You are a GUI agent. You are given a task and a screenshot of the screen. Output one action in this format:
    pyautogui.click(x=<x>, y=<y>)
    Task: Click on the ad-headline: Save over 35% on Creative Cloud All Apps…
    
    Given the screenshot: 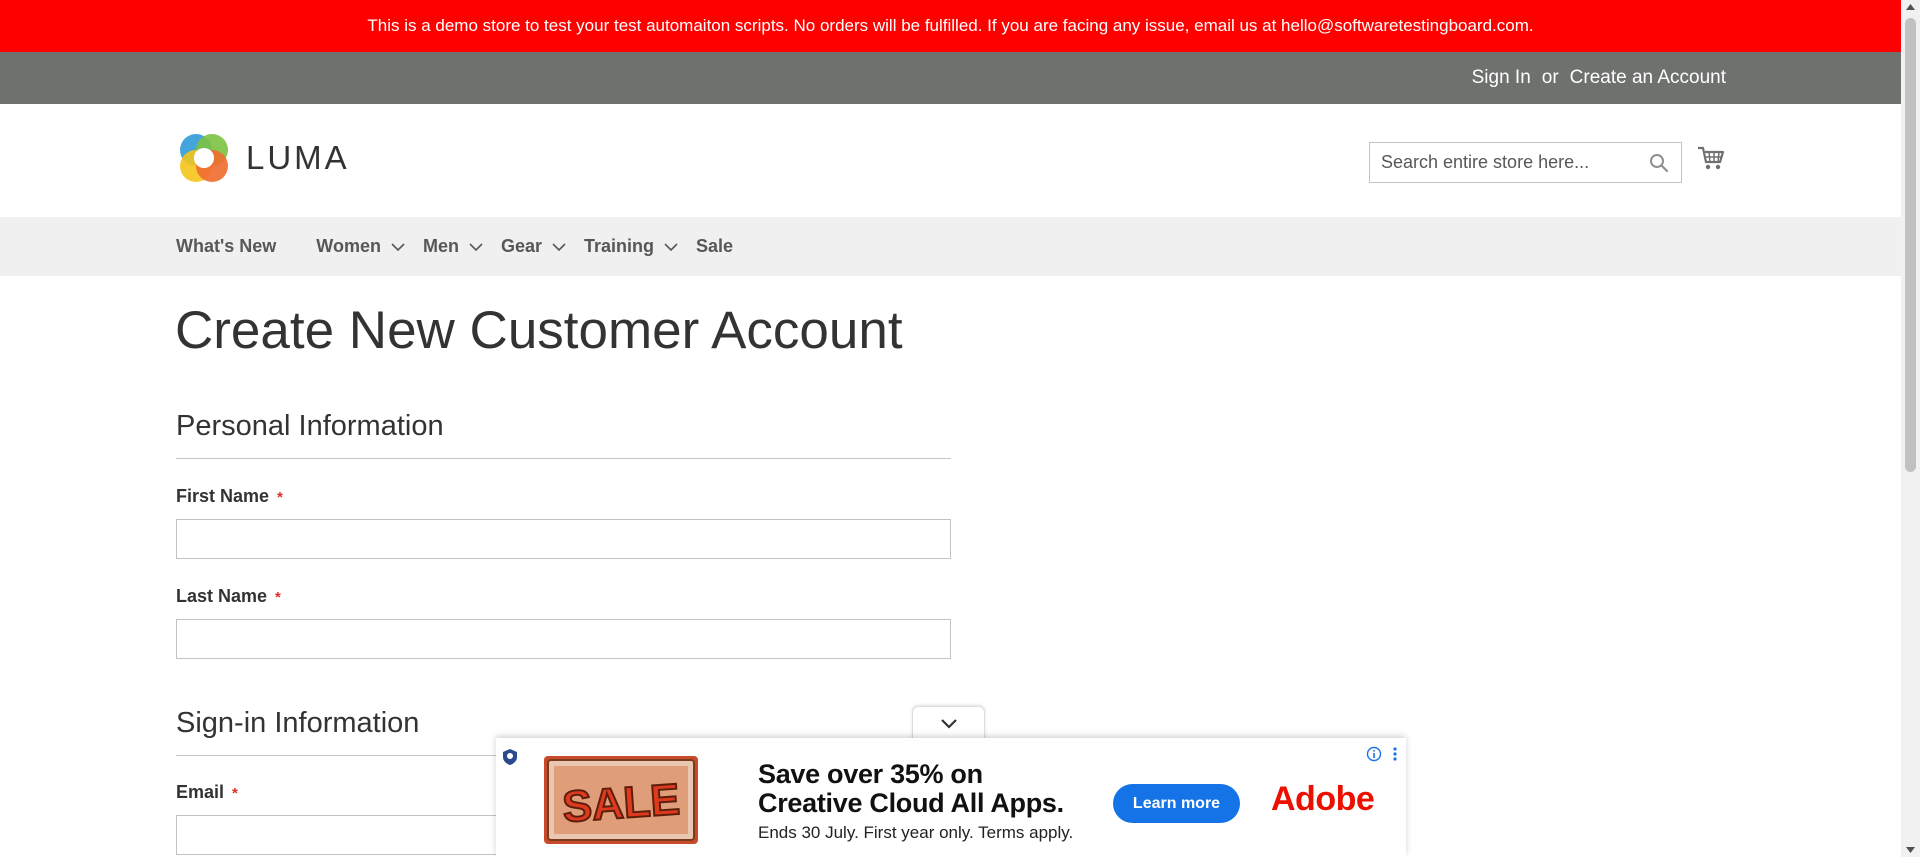 What is the action you would take?
    pyautogui.click(x=911, y=789)
    